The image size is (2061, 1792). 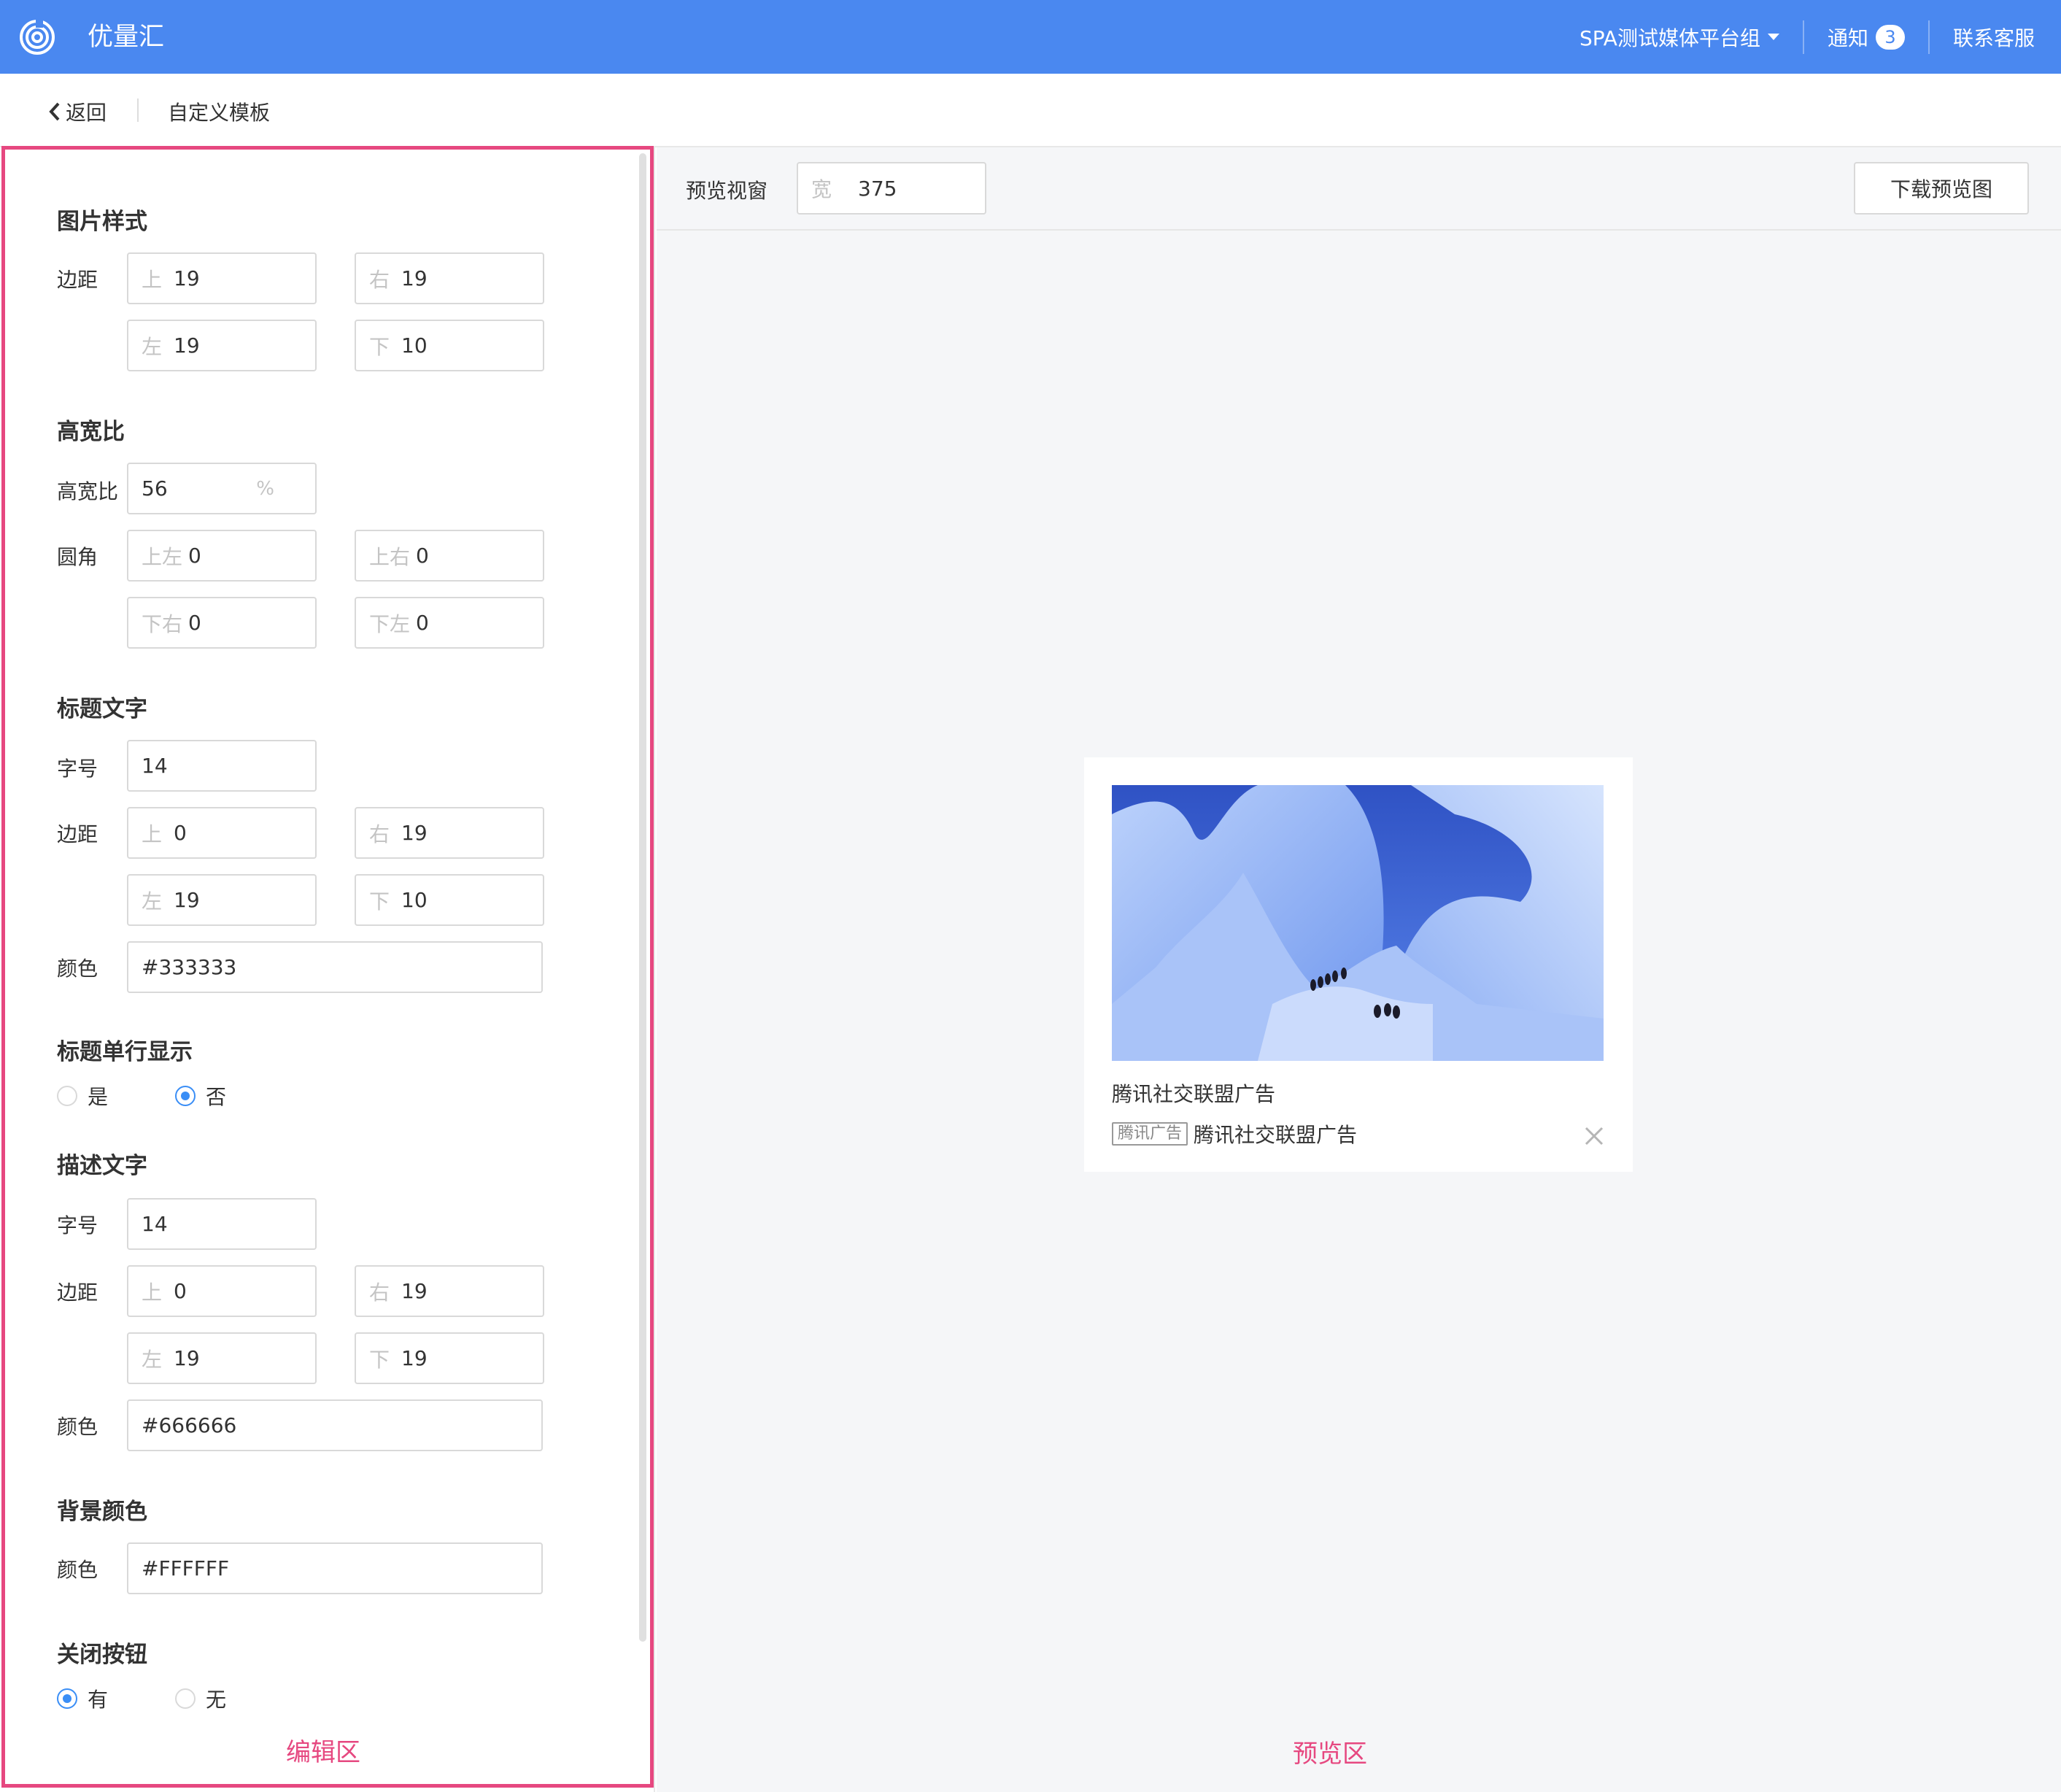 I want to click on radio-label: 无, so click(x=216, y=1700).